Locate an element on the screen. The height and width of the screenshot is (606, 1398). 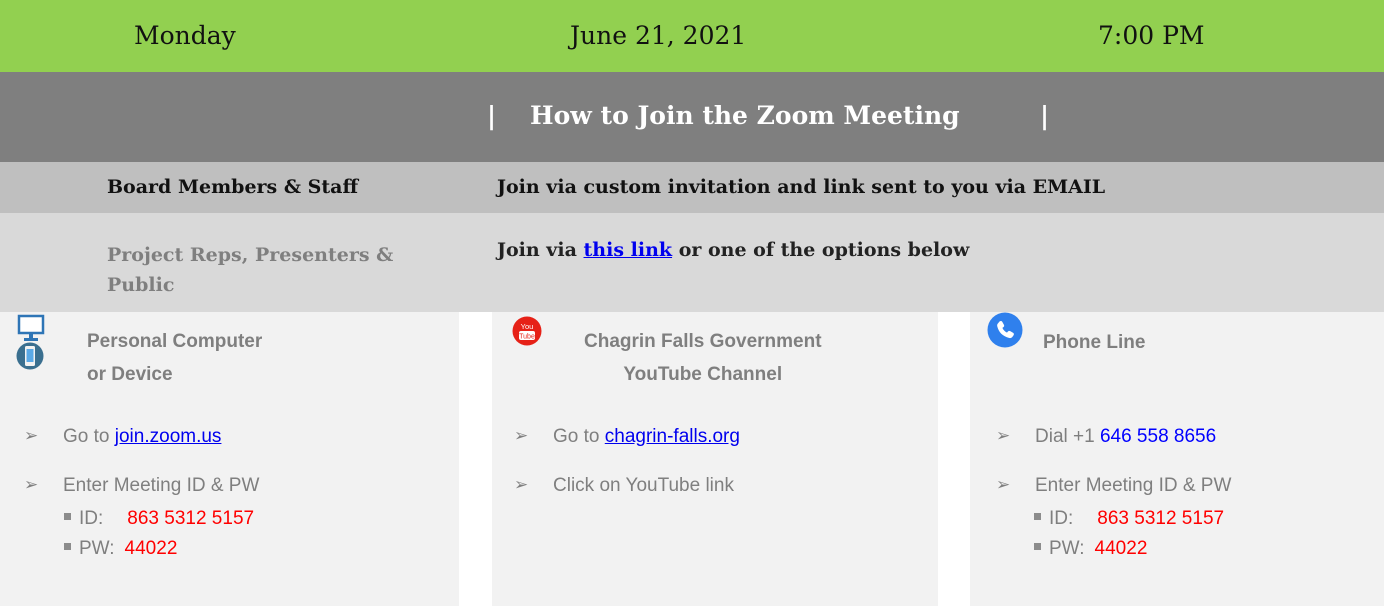
board-audience-label: Board Members & Staff is located at coordinates (233, 187).